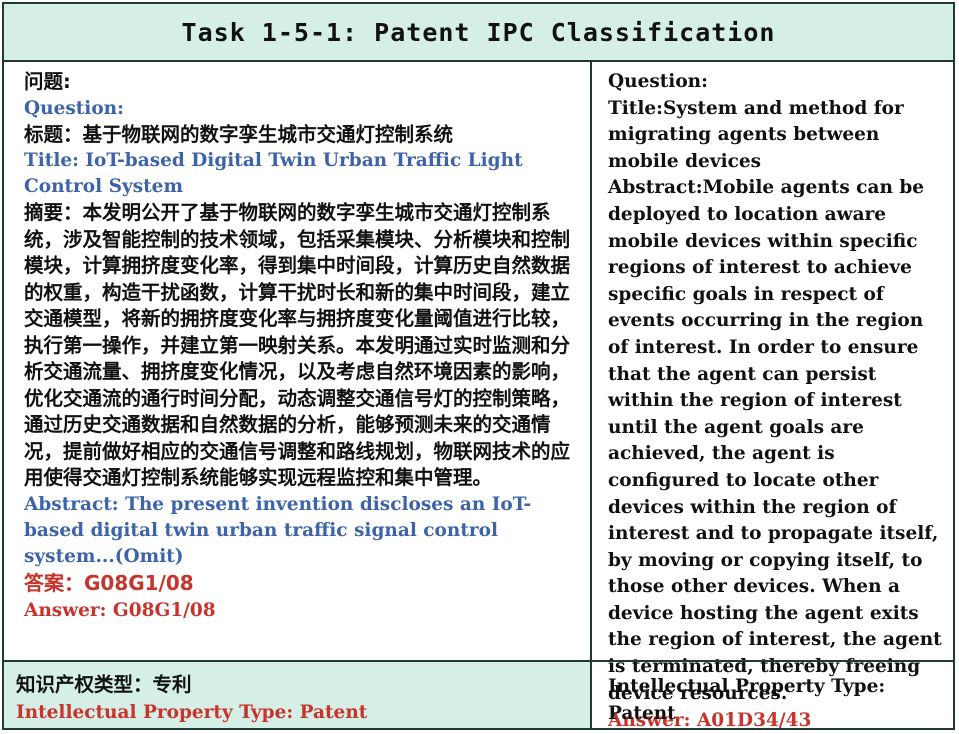  I want to click on ip-type-cn: 知识产权类型：专利, so click(104, 684).